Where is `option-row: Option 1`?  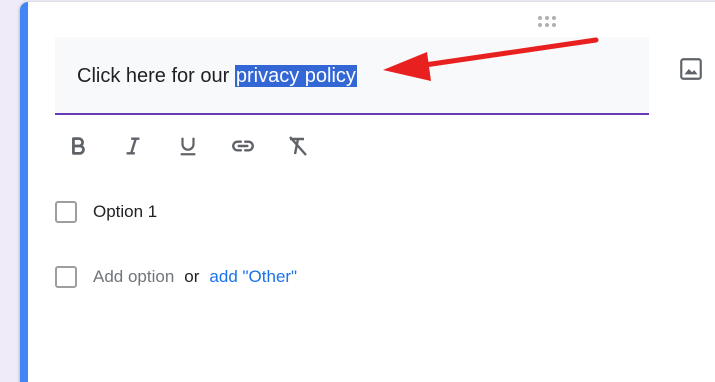
option-row: Option 1 is located at coordinates (106, 212).